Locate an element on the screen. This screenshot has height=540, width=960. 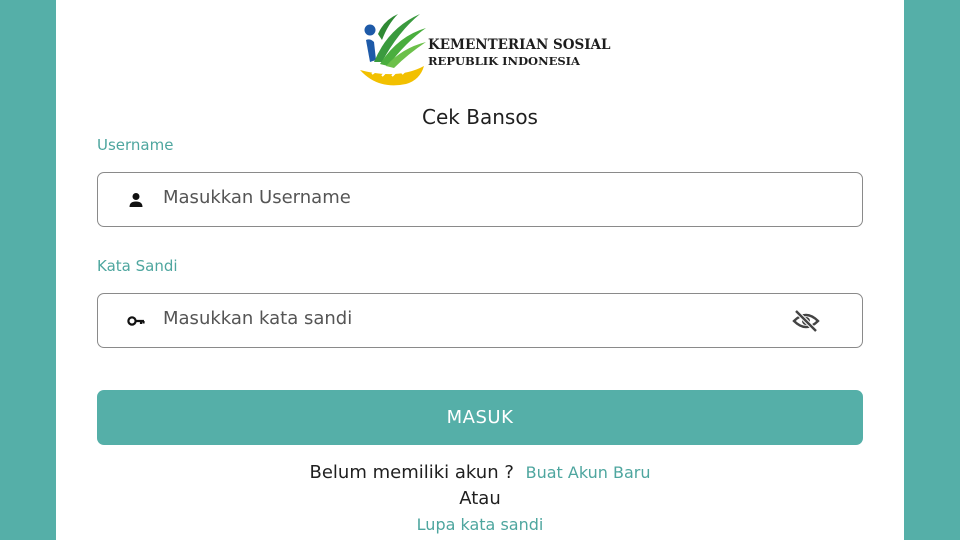
forgot-password-link: Lupa kata sandi is located at coordinates (480, 524).